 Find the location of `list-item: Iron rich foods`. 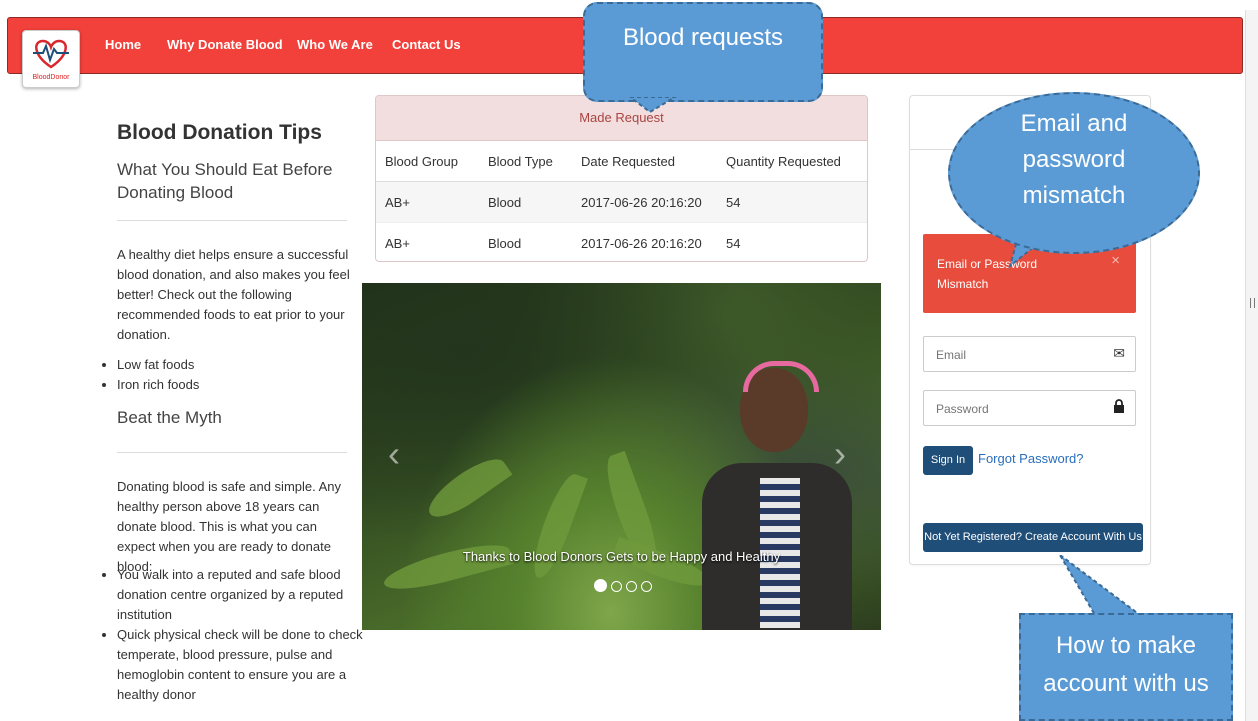

list-item: Iron rich foods is located at coordinates (249, 385).